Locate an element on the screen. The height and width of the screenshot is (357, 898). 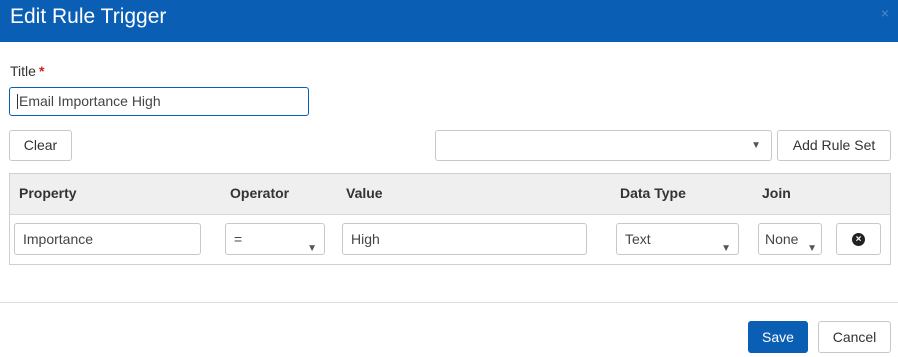
dialog-header: Edit Rule Trigger × is located at coordinates (449, 21).